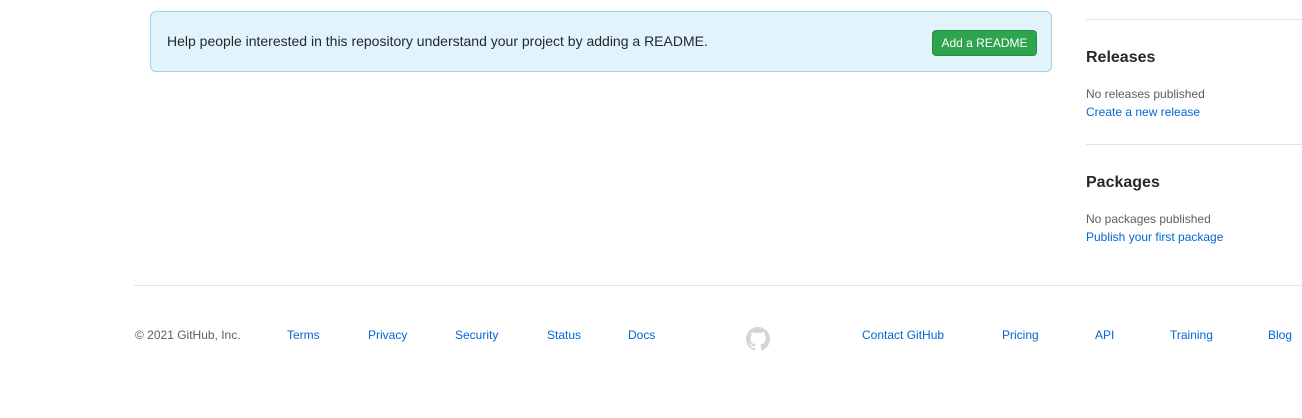  Describe the element at coordinates (476, 335) in the screenshot. I see `footer-link-security: Security` at that location.